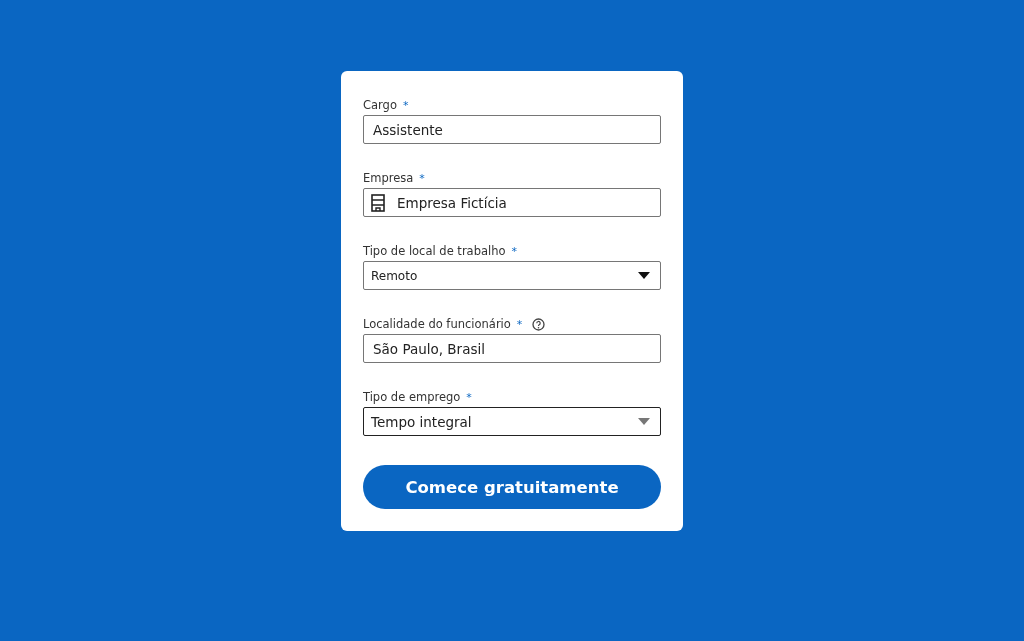  Describe the element at coordinates (512, 202) in the screenshot. I see `input-field: Empresa Fictícia` at that location.